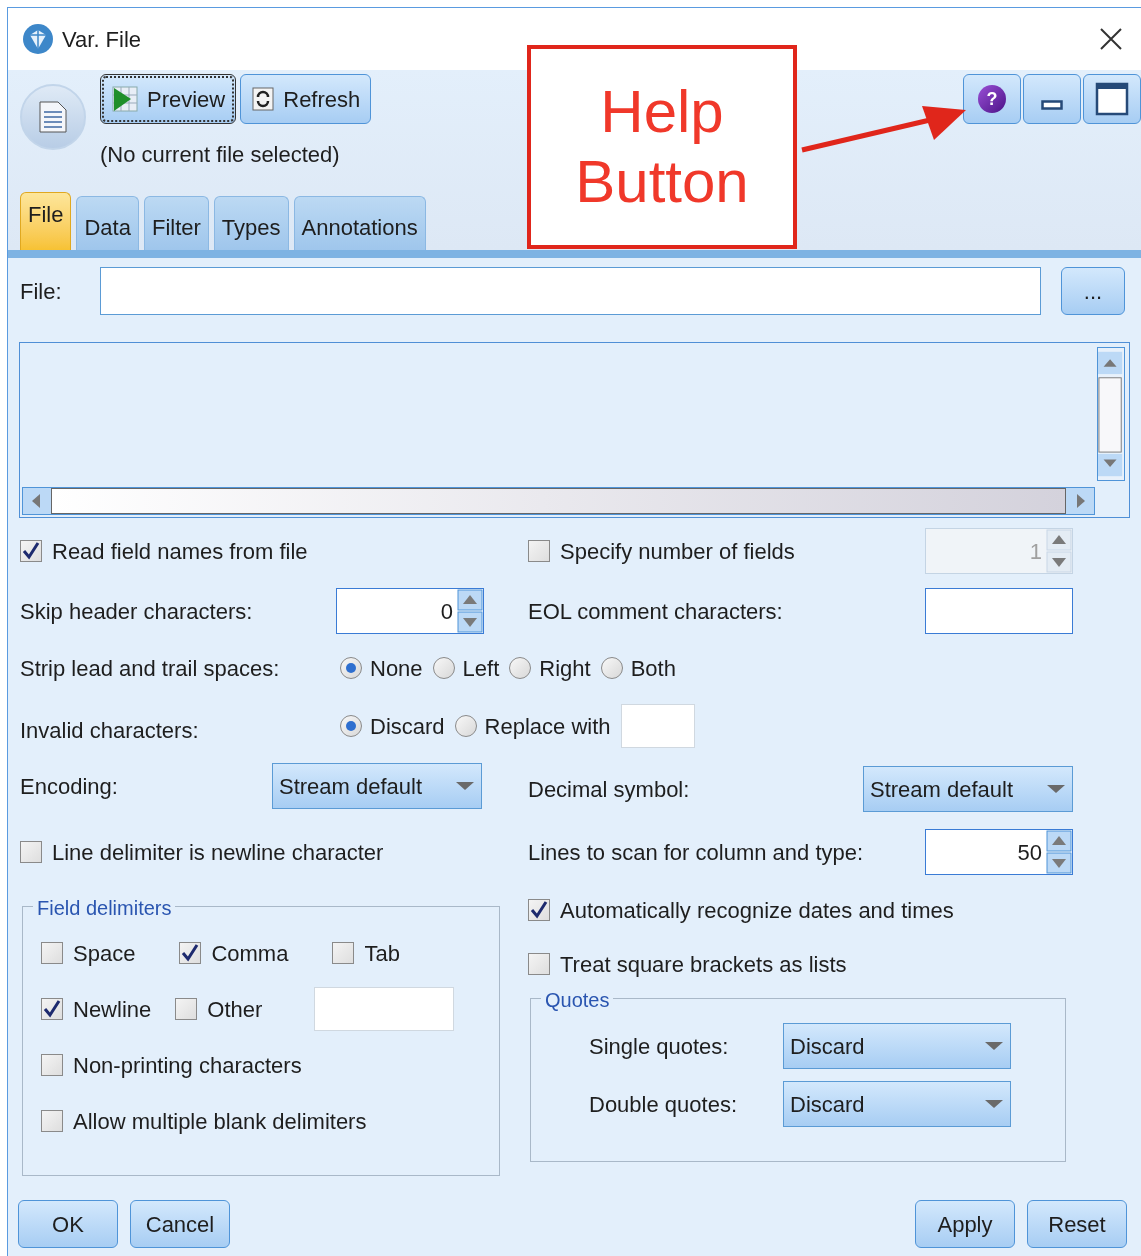  I want to click on field-label: Lines to scan for column and type:, so click(696, 852).